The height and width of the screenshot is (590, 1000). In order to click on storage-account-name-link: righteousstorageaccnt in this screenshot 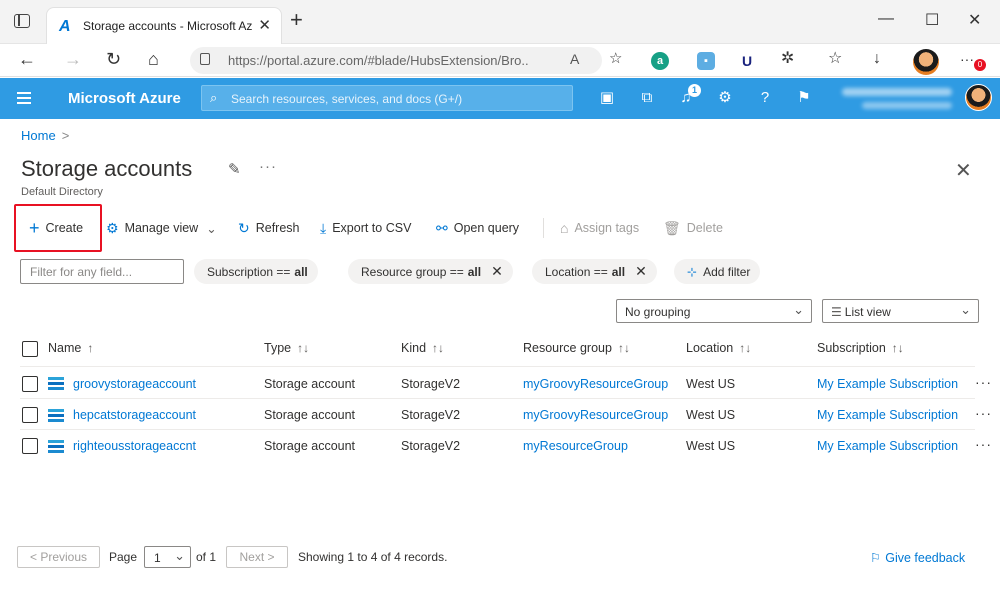, I will do `click(134, 446)`.